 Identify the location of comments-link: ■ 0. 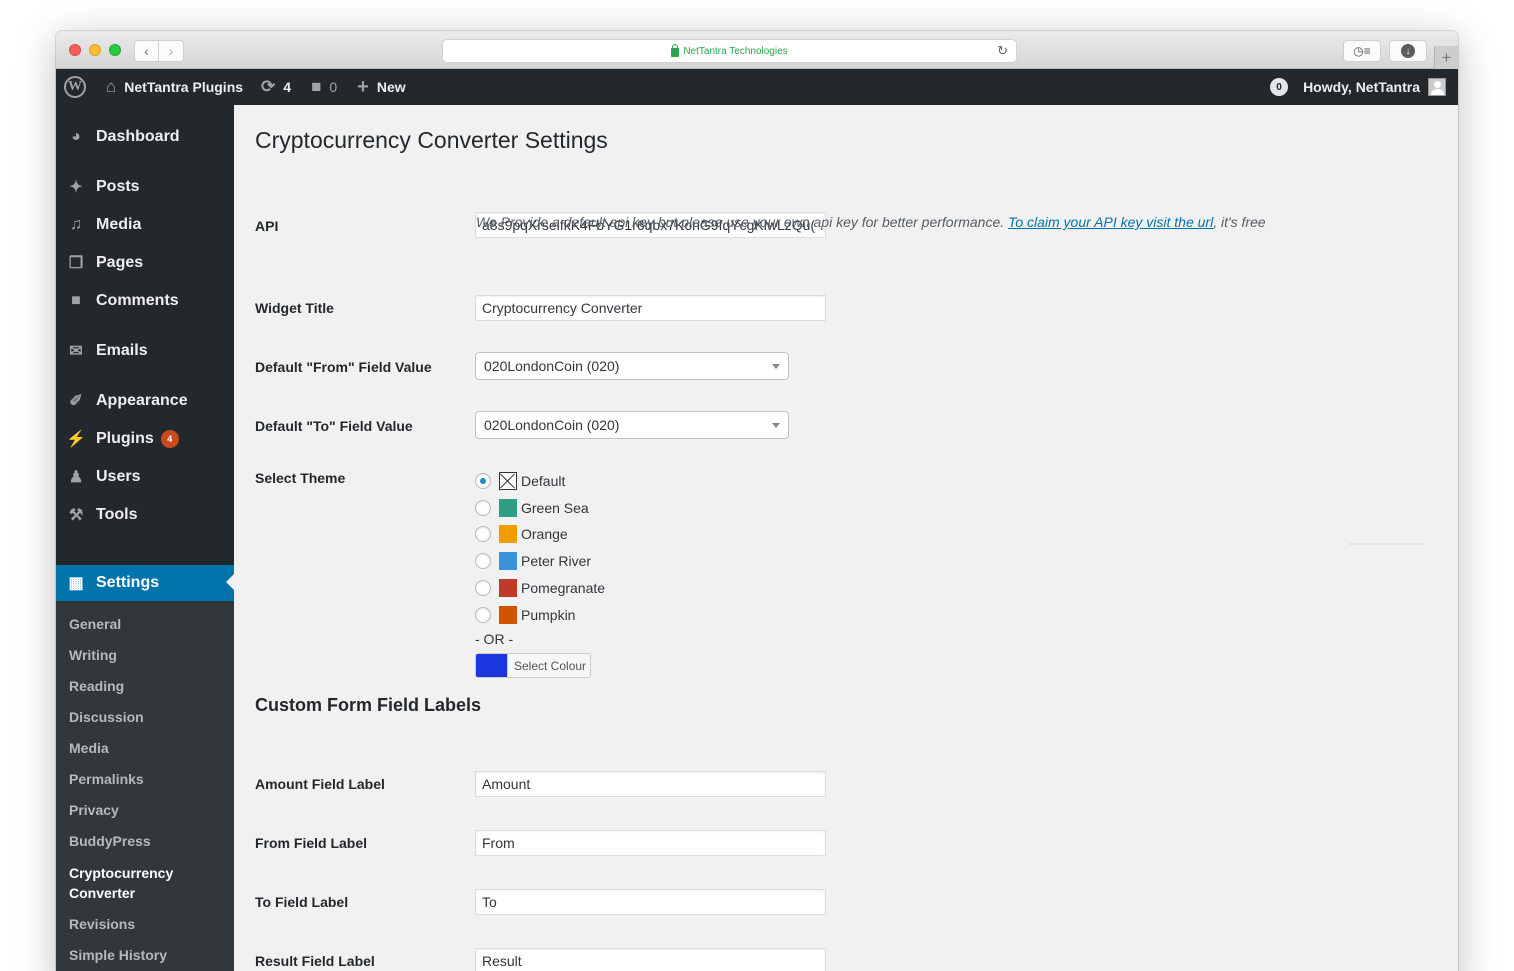
(324, 87).